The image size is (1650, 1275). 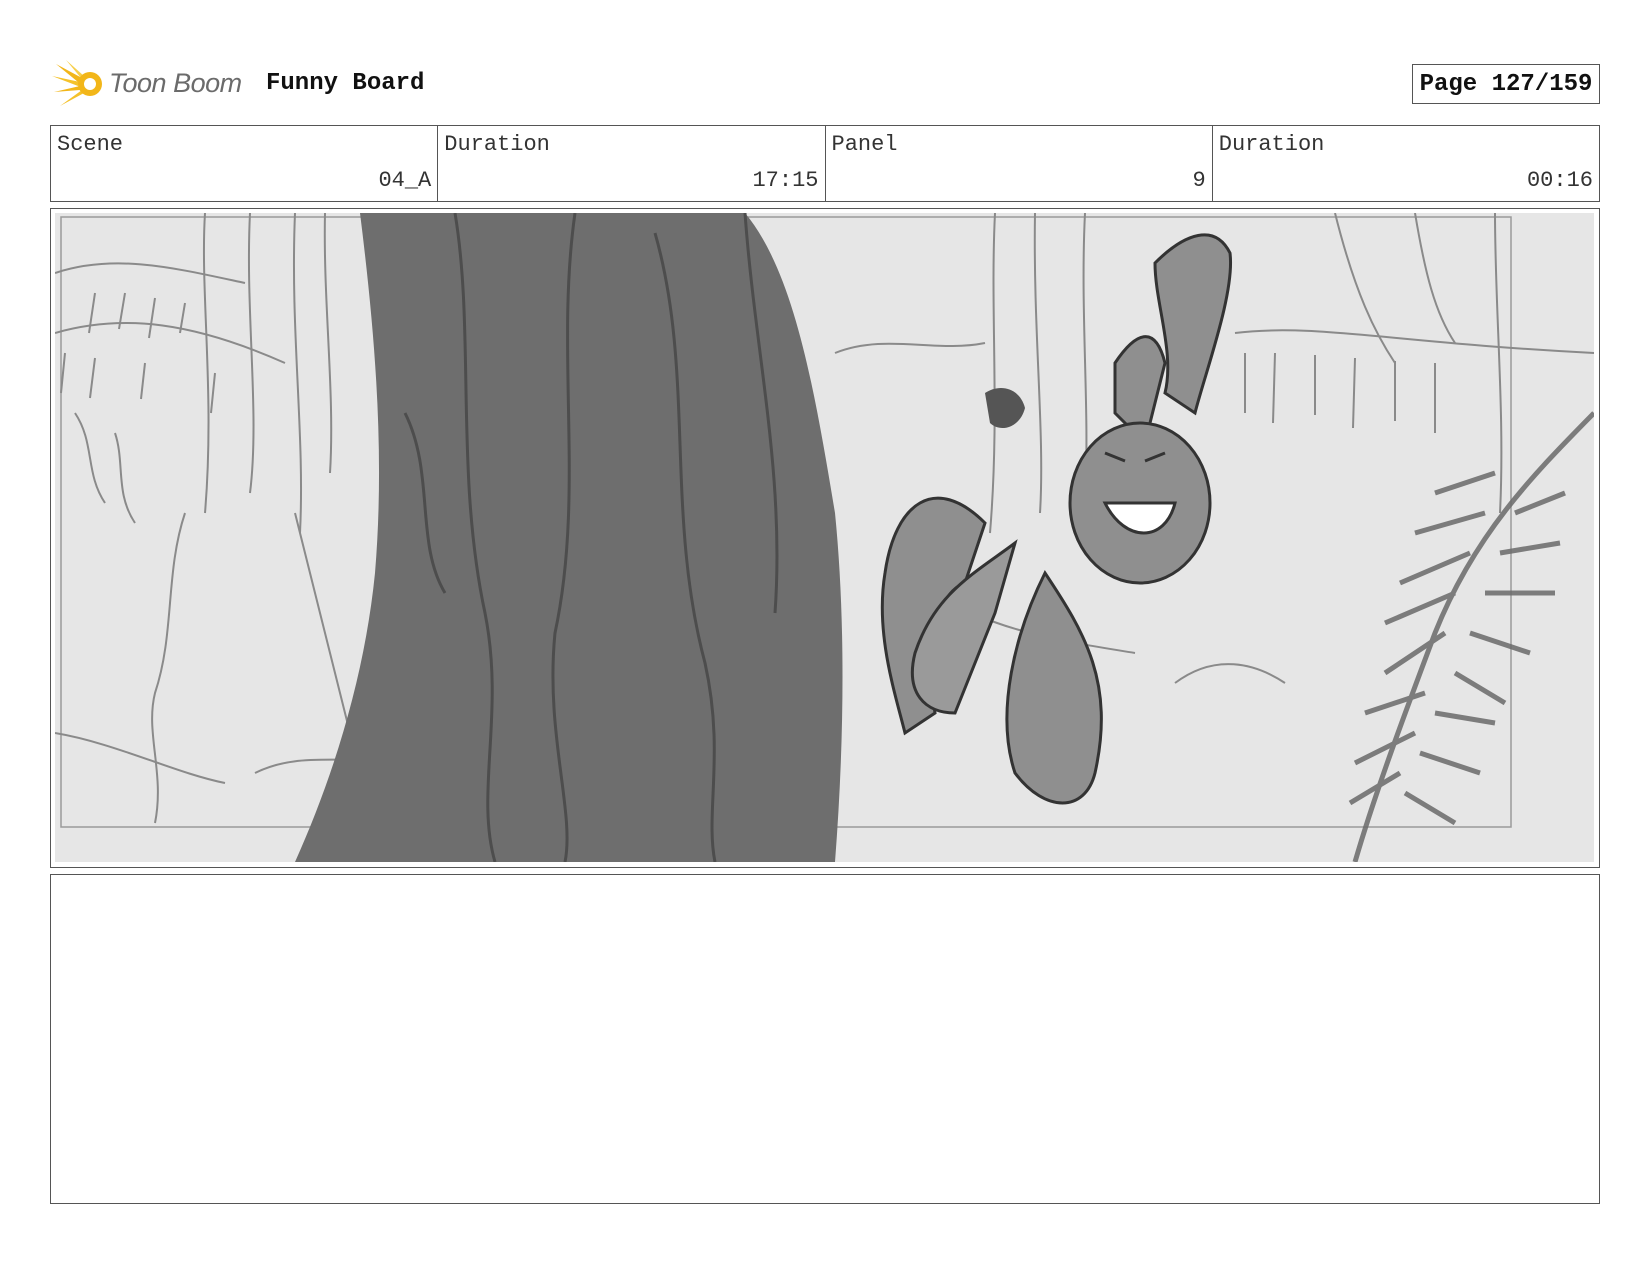 I want to click on panel-cell: Panel 9, so click(x=1019, y=163).